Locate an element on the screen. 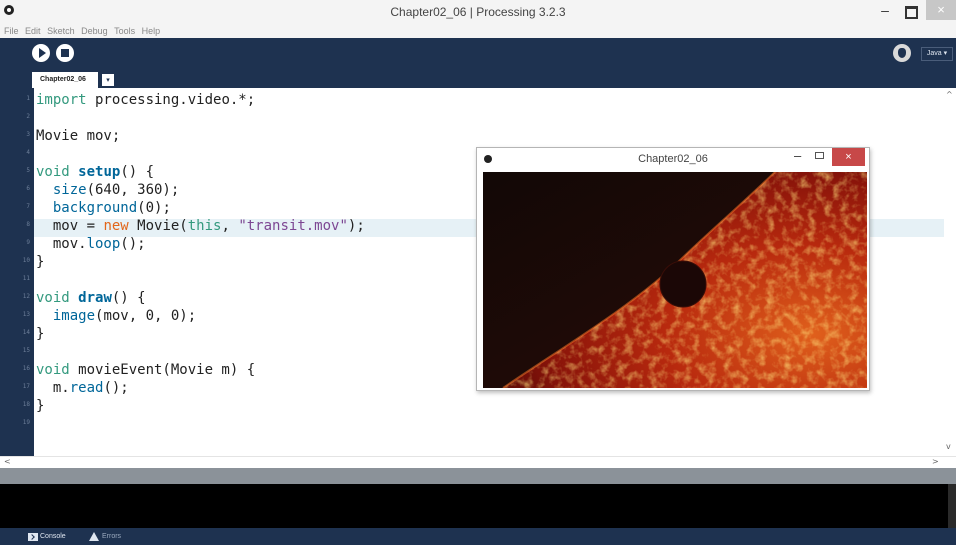  tab-chapter02-06: Chapter02_06 is located at coordinates (65, 80).